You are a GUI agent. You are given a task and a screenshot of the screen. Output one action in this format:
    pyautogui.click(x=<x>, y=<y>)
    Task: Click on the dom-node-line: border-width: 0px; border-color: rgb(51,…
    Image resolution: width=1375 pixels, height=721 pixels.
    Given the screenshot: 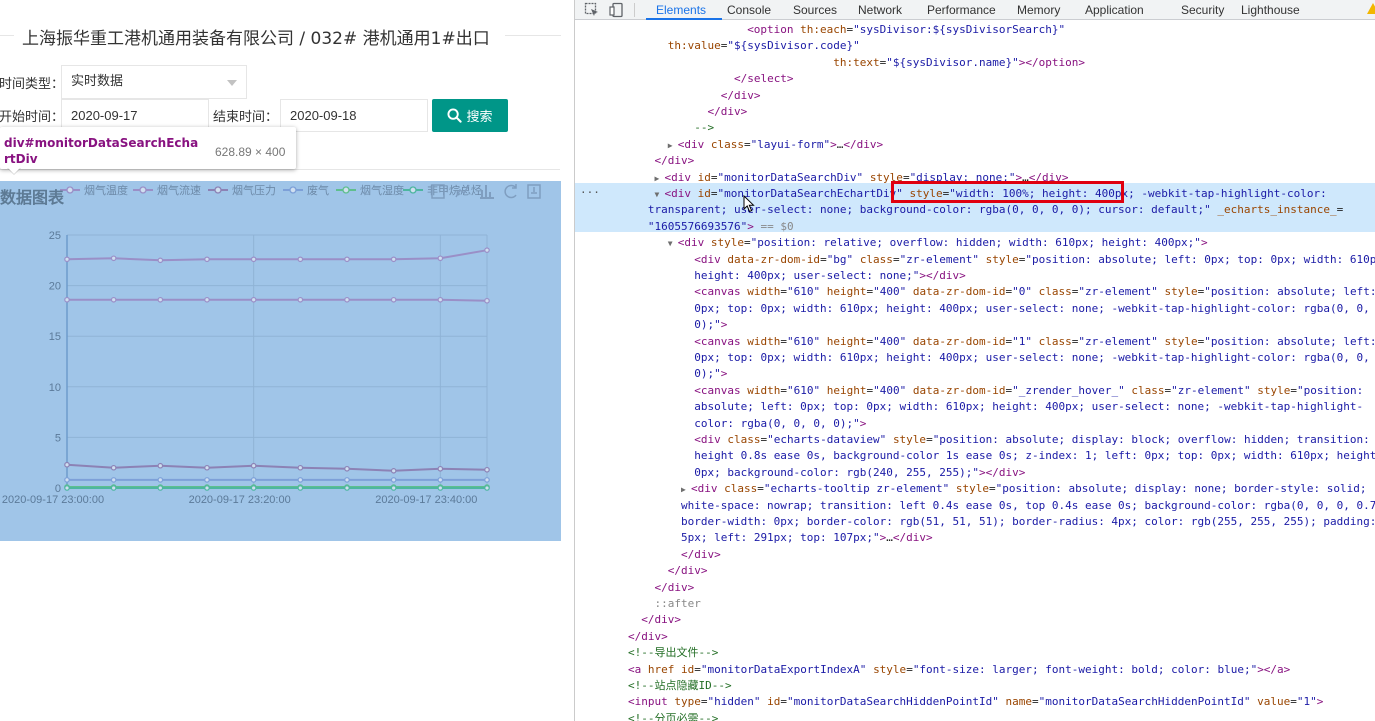 What is the action you would take?
    pyautogui.click(x=975, y=522)
    